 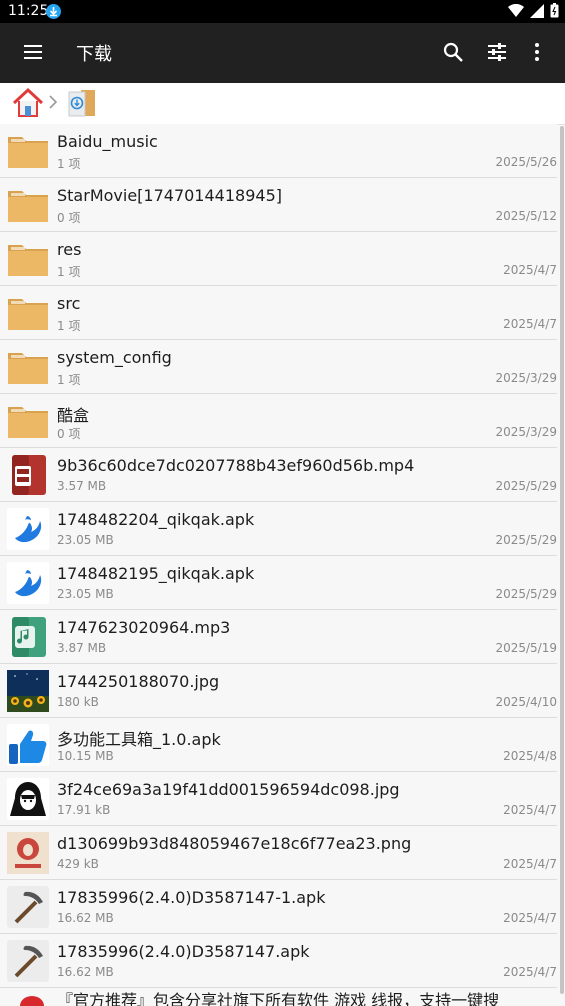 What do you see at coordinates (107, 141) in the screenshot?
I see `file-name: Baidu_music` at bounding box center [107, 141].